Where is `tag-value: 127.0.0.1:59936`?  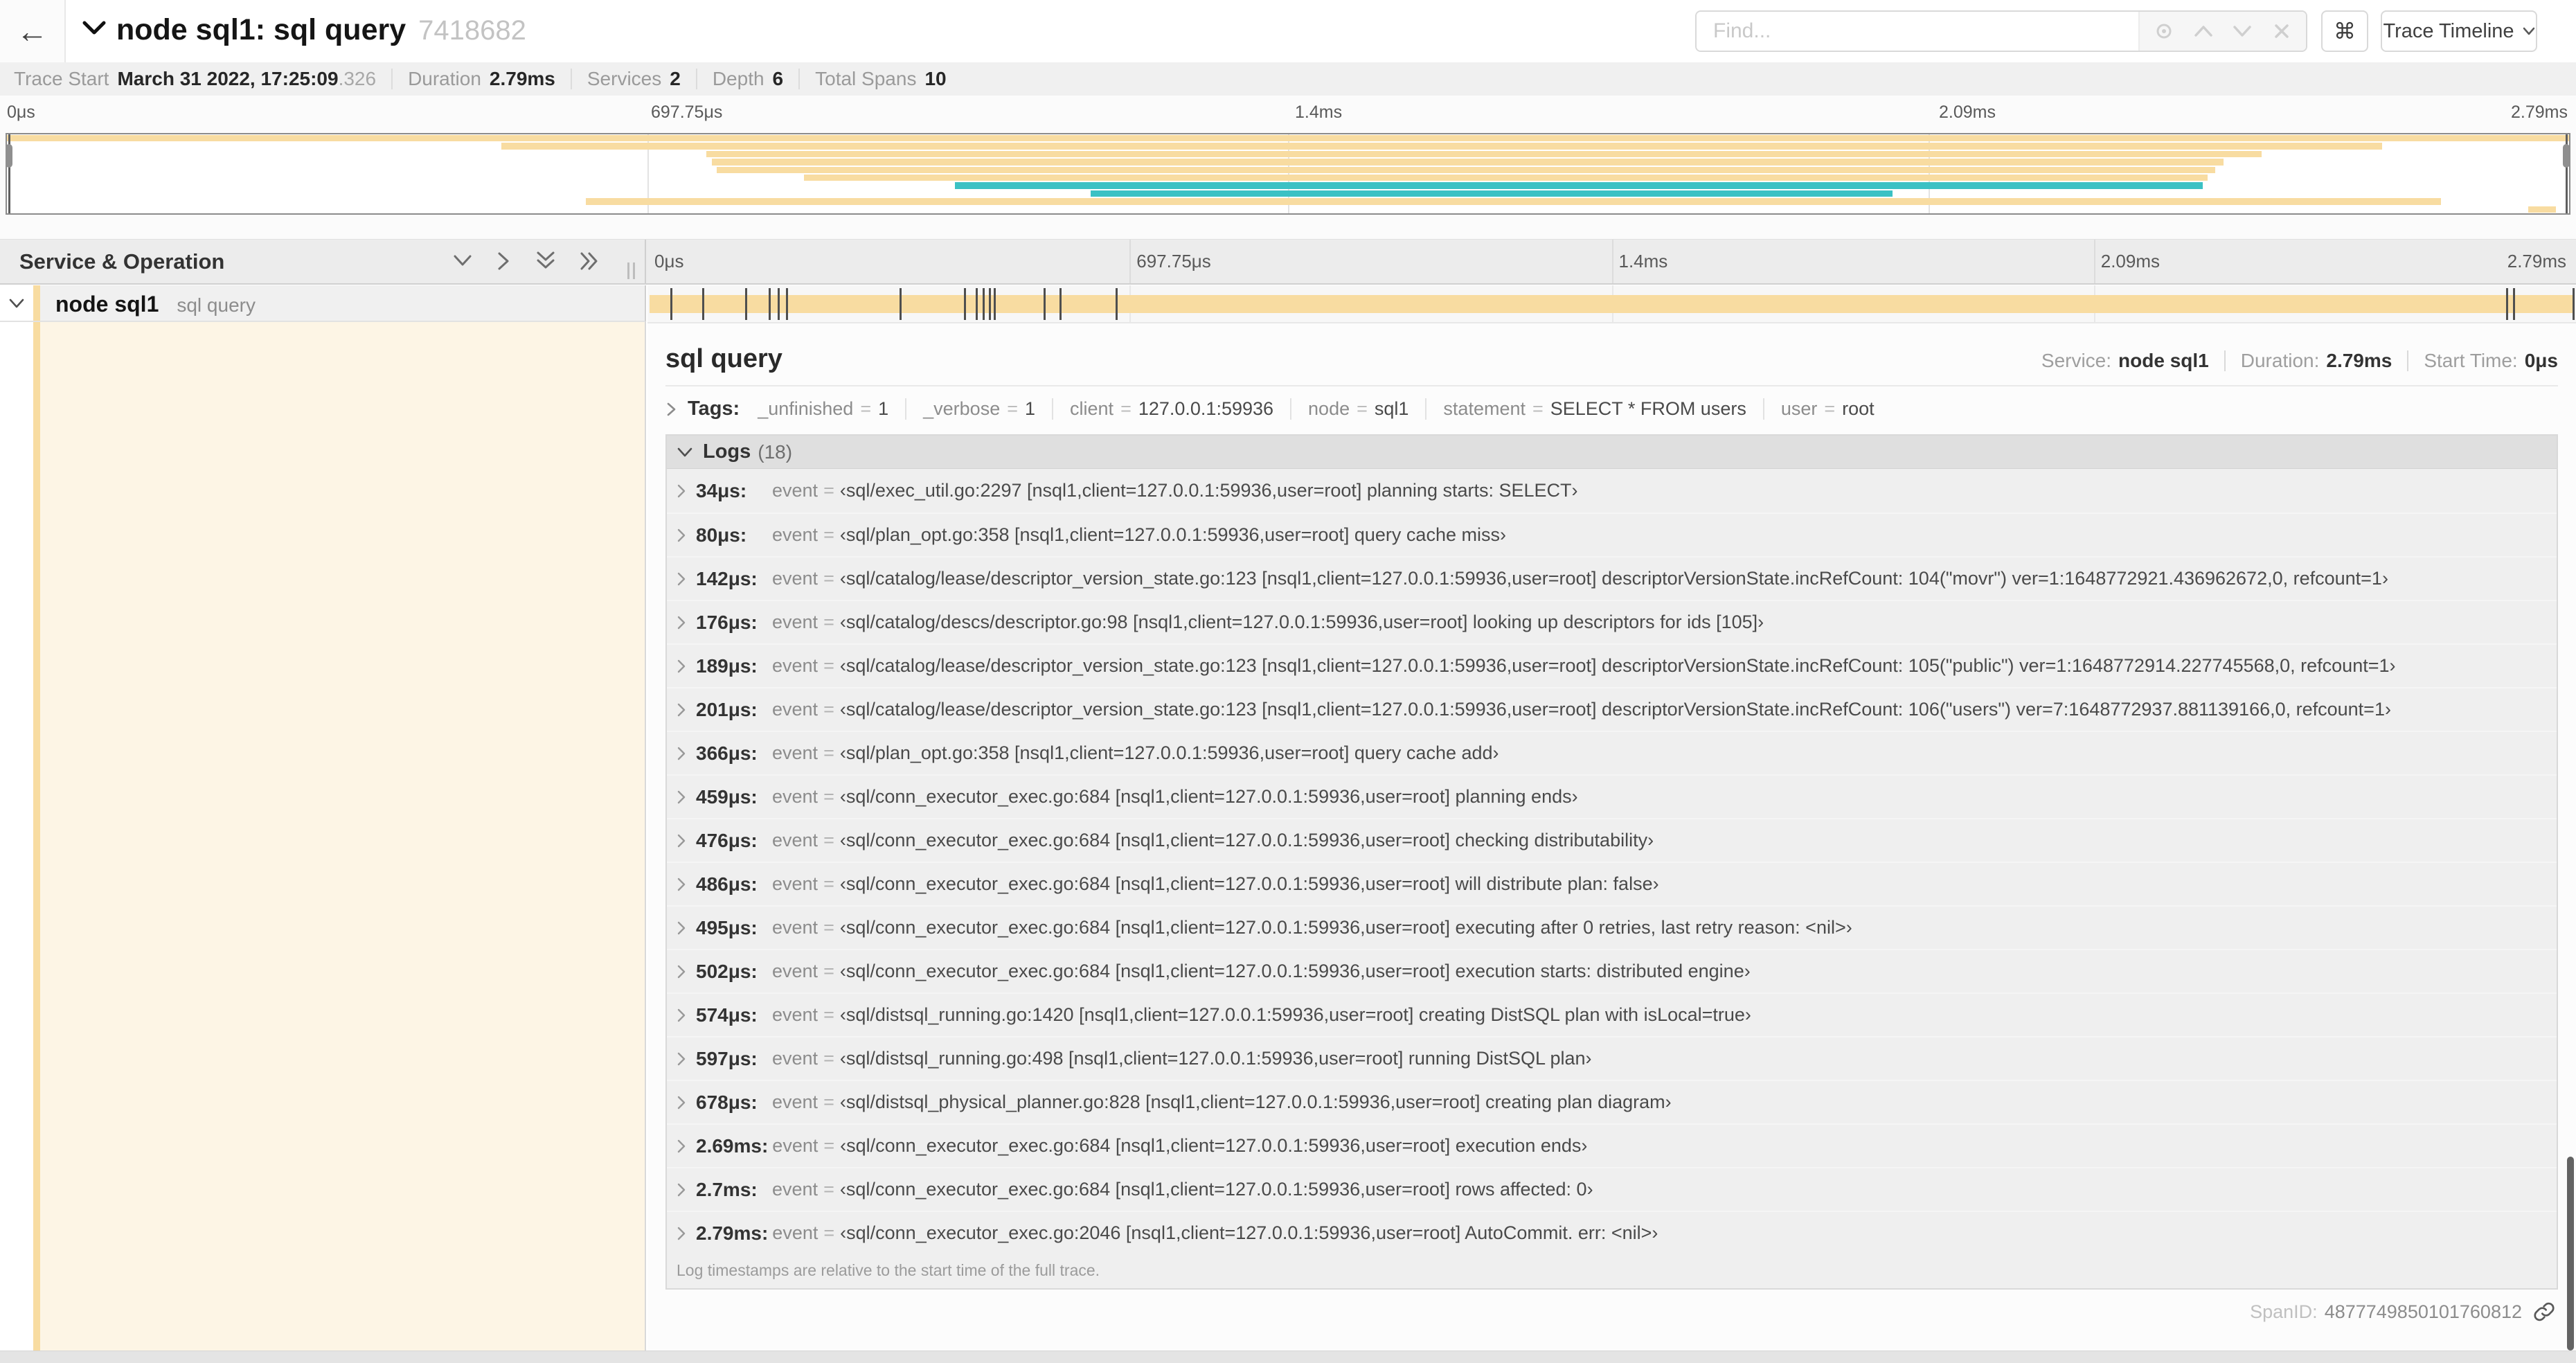
tag-value: 127.0.0.1:59936 is located at coordinates (1206, 409).